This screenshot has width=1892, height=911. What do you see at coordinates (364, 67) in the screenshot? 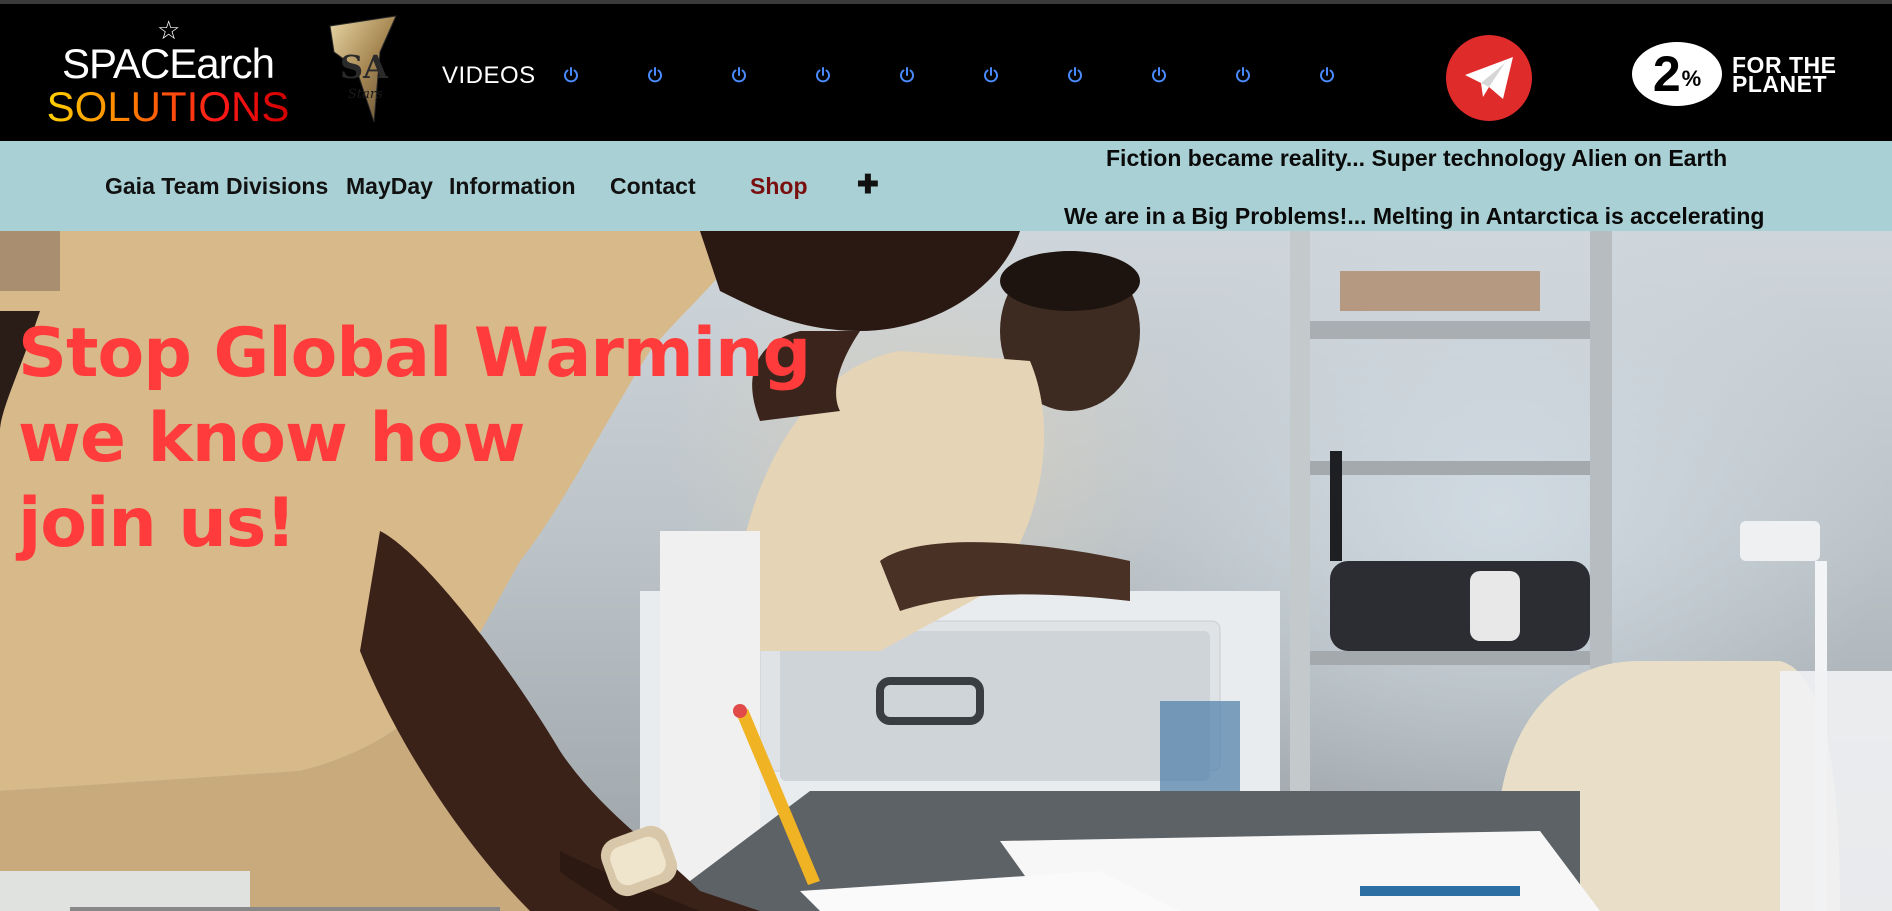
I see `sa-badge-text: SA` at bounding box center [364, 67].